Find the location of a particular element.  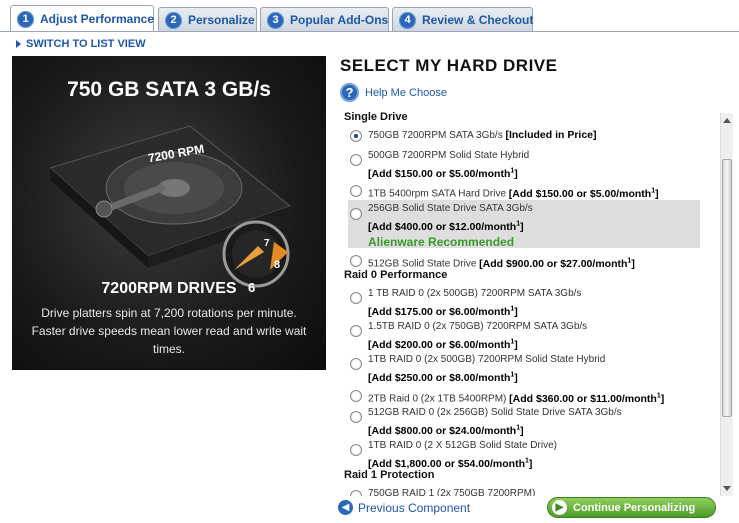

tab-personalize: 2 Personalize is located at coordinates (207, 19).